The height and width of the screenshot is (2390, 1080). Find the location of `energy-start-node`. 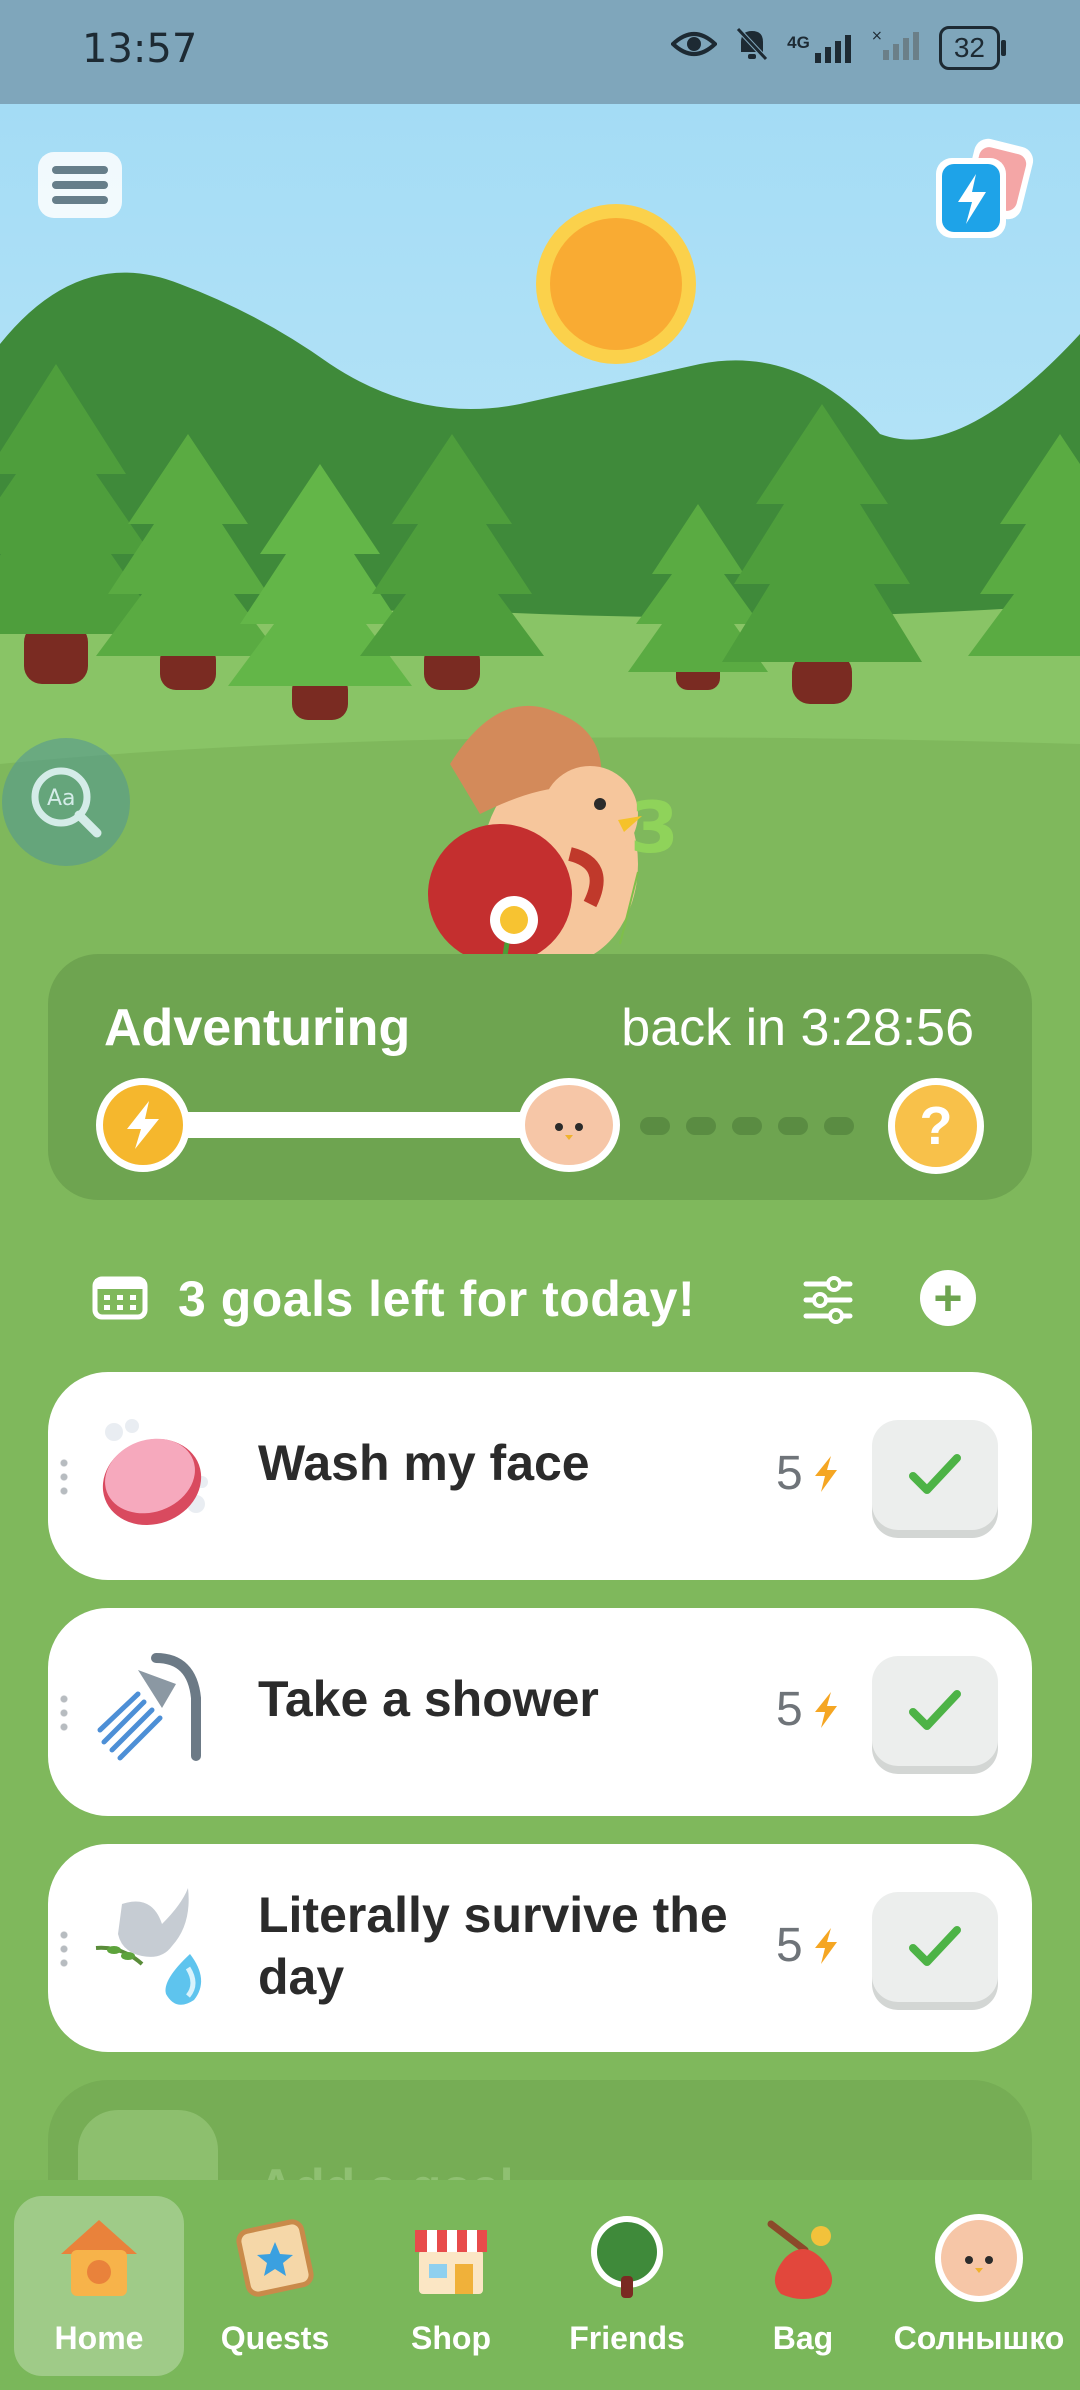

energy-start-node is located at coordinates (143, 1125).